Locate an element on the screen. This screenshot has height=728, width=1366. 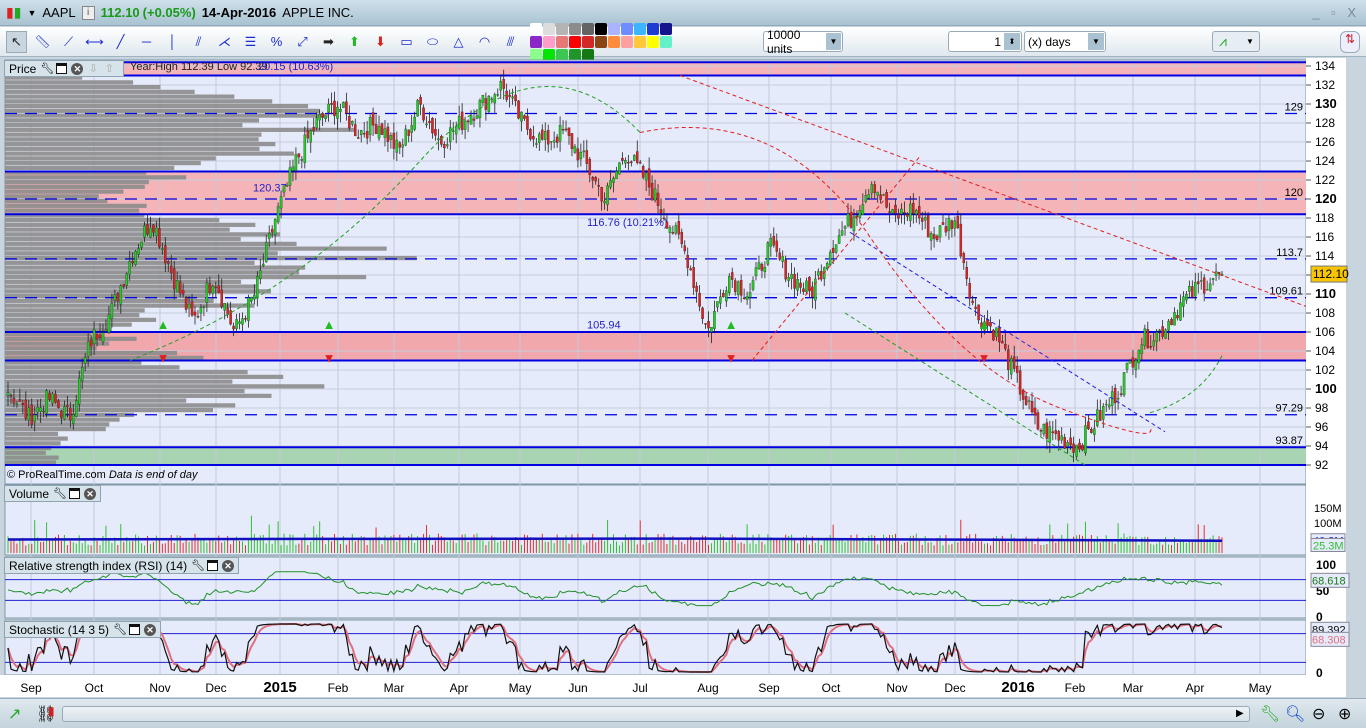
info-icon: i is located at coordinates (88, 12).